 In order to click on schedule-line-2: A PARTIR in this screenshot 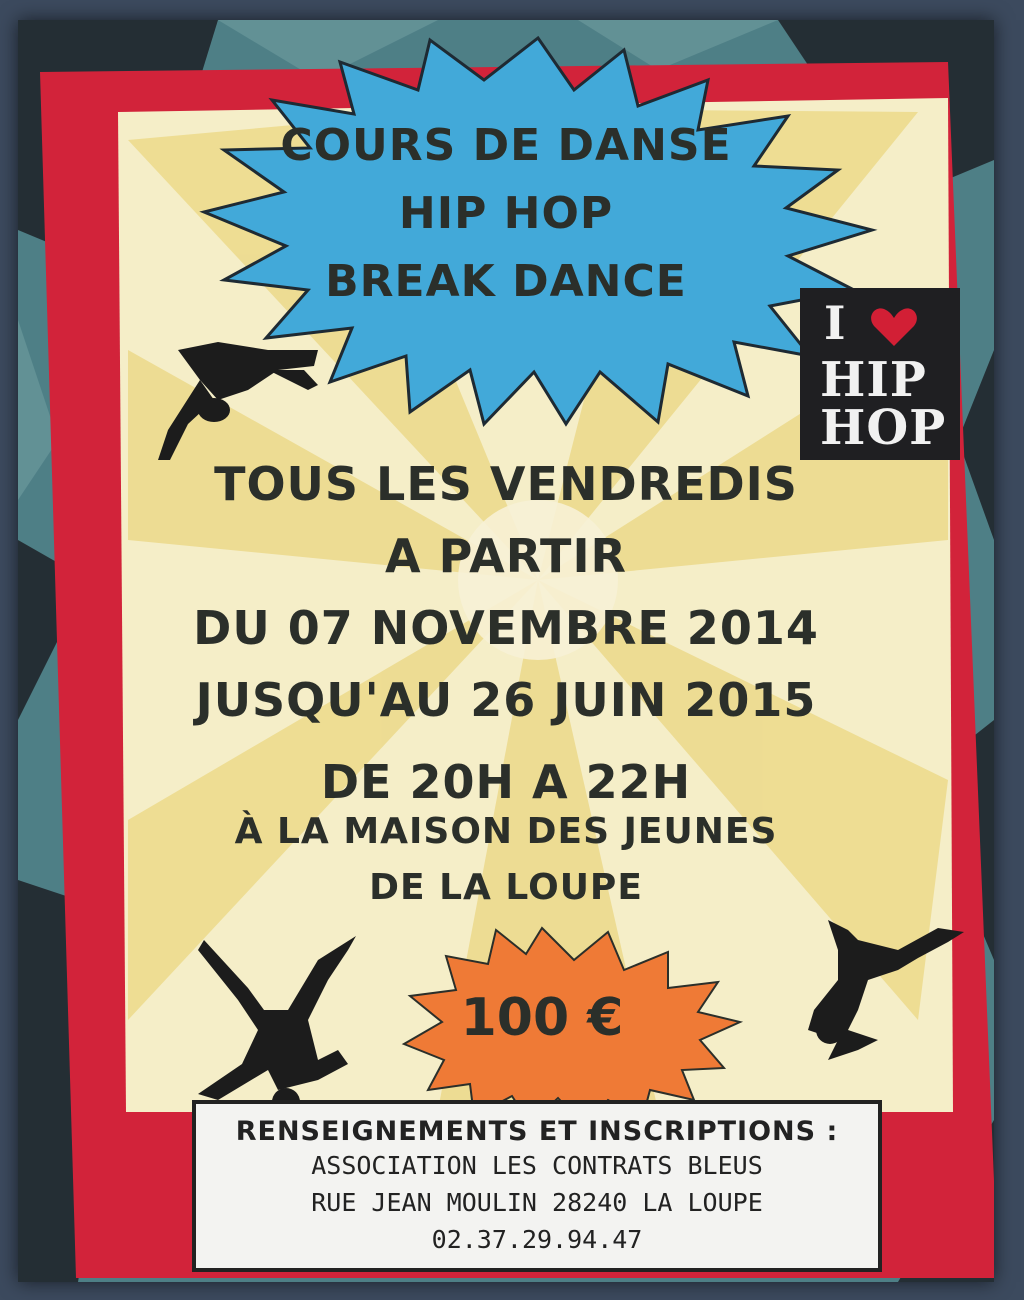, I will do `click(506, 556)`.